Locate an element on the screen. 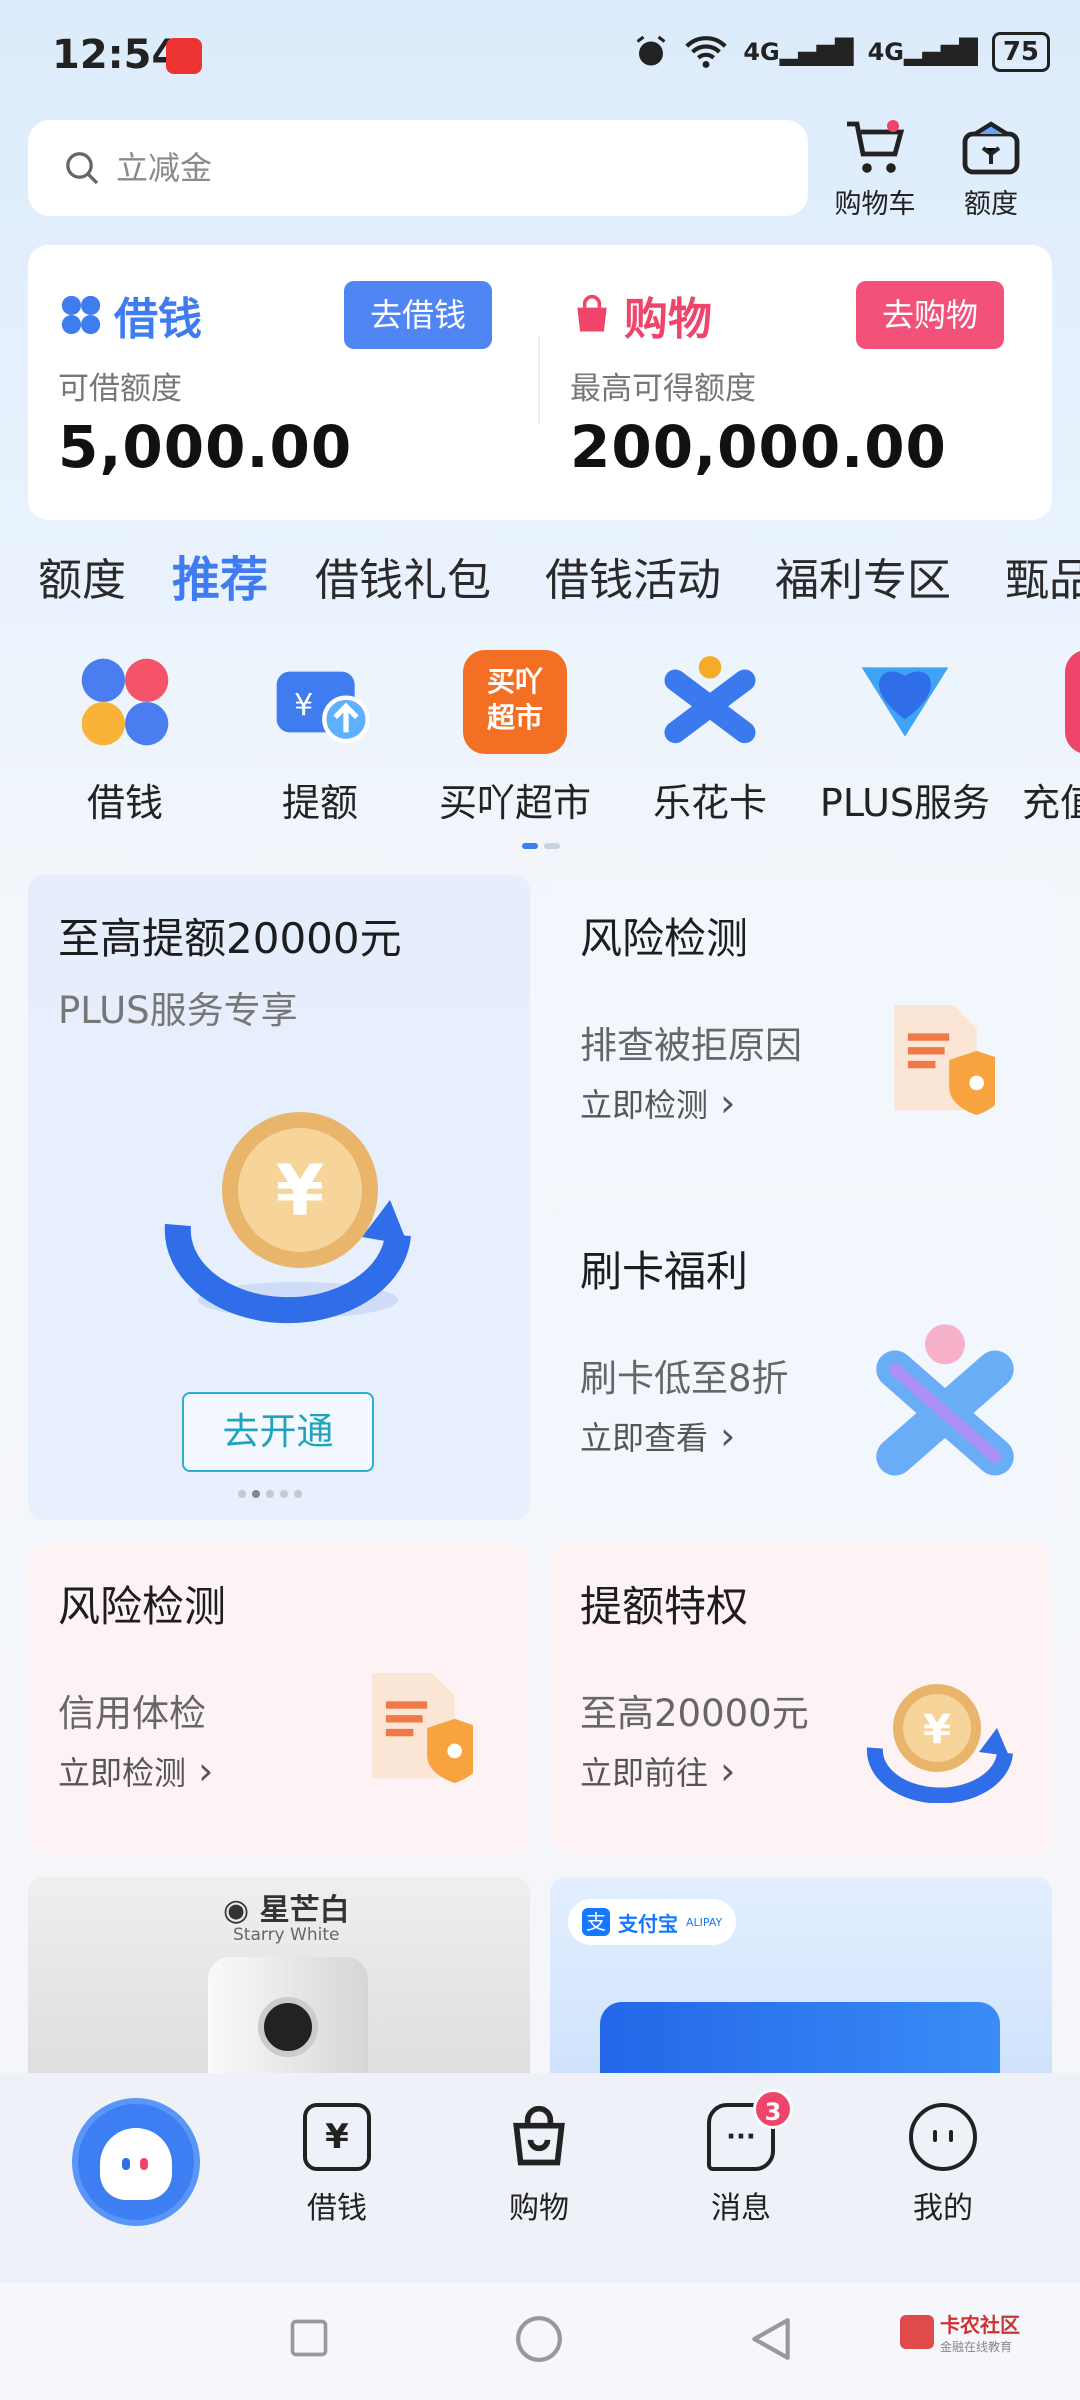 This screenshot has height=2400, width=1080. quota-privilege-link: 立即前往 is located at coordinates (657, 1771).